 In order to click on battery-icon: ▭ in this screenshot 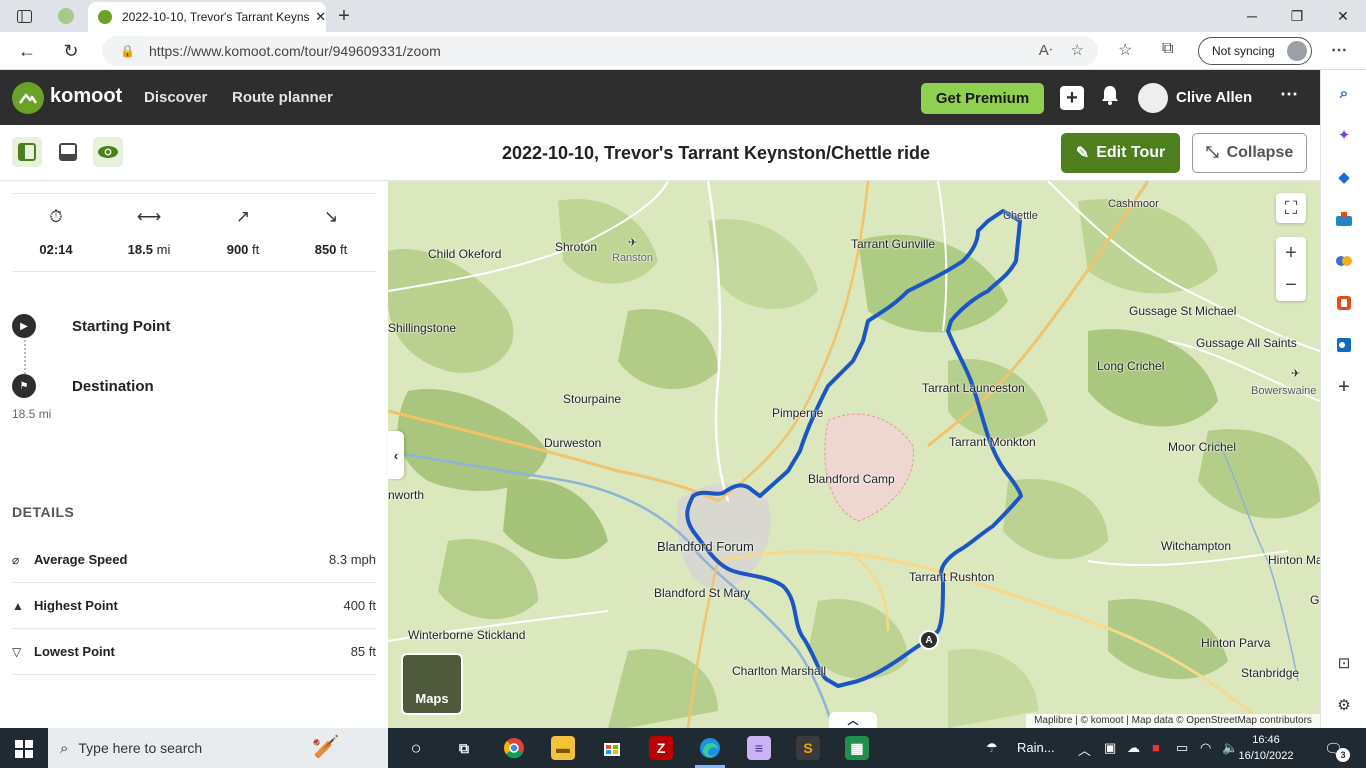, I will do `click(1182, 748)`.